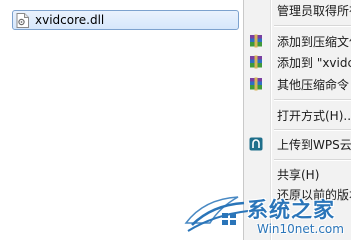 This screenshot has height=240, width=351. I want to click on menu-item-label: 共享(H), so click(298, 175).